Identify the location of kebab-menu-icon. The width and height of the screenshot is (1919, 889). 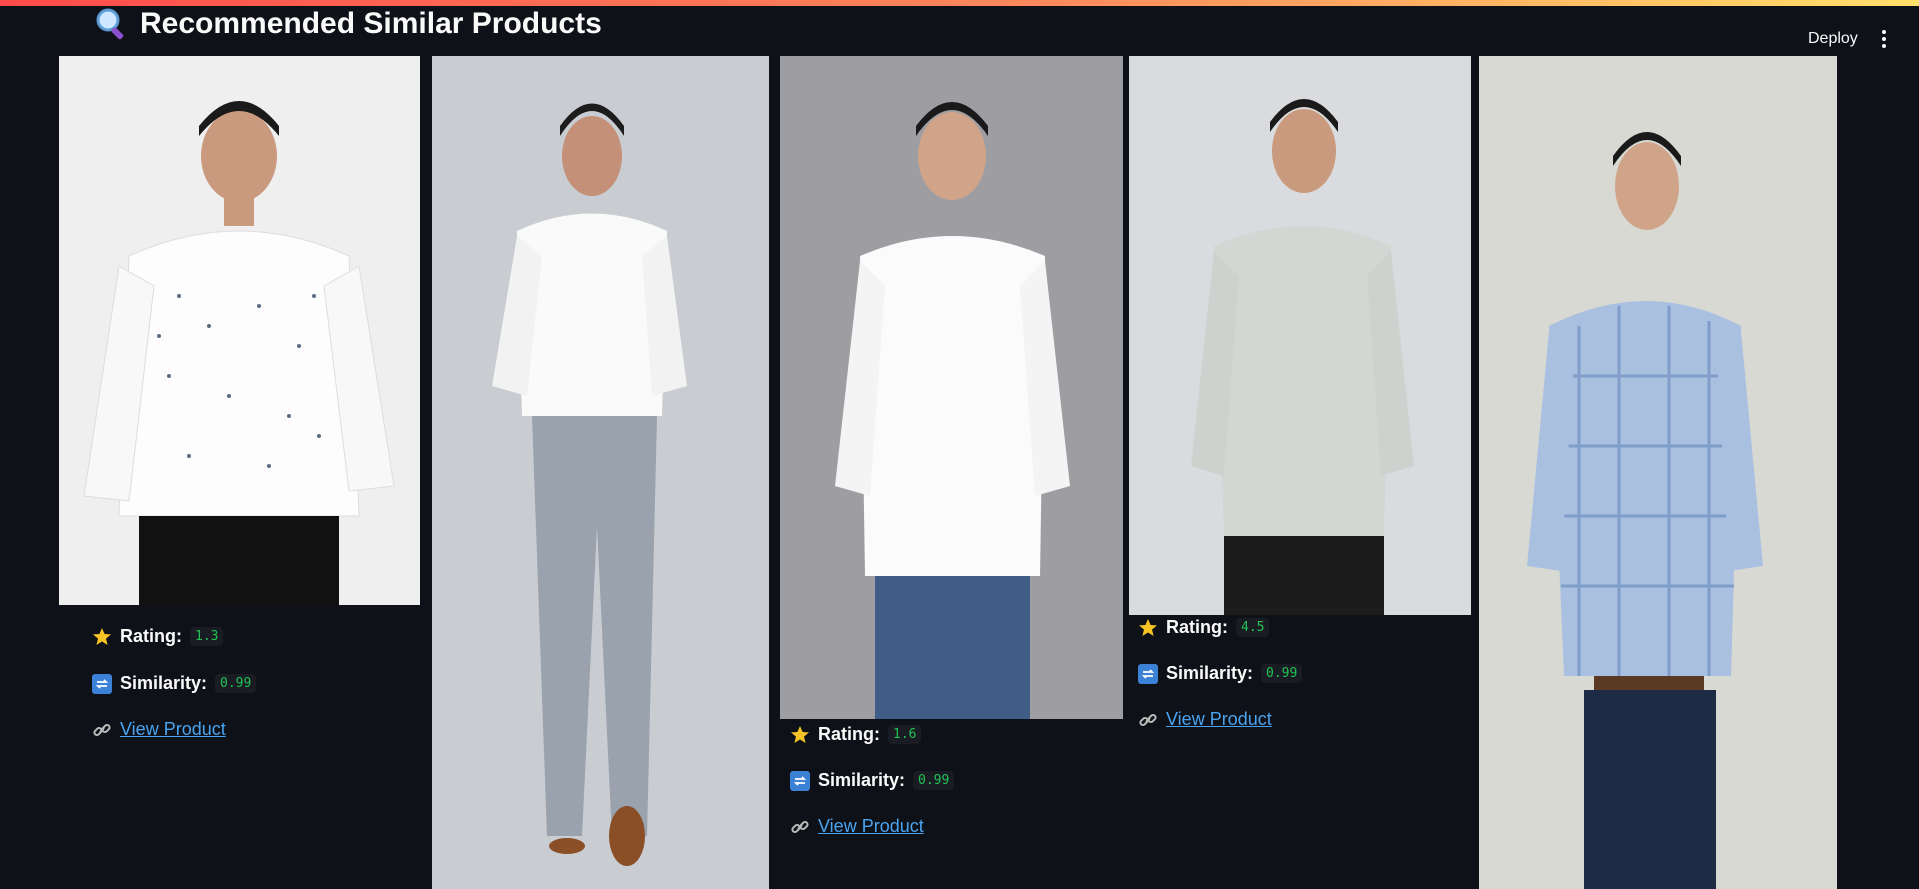
(1884, 39).